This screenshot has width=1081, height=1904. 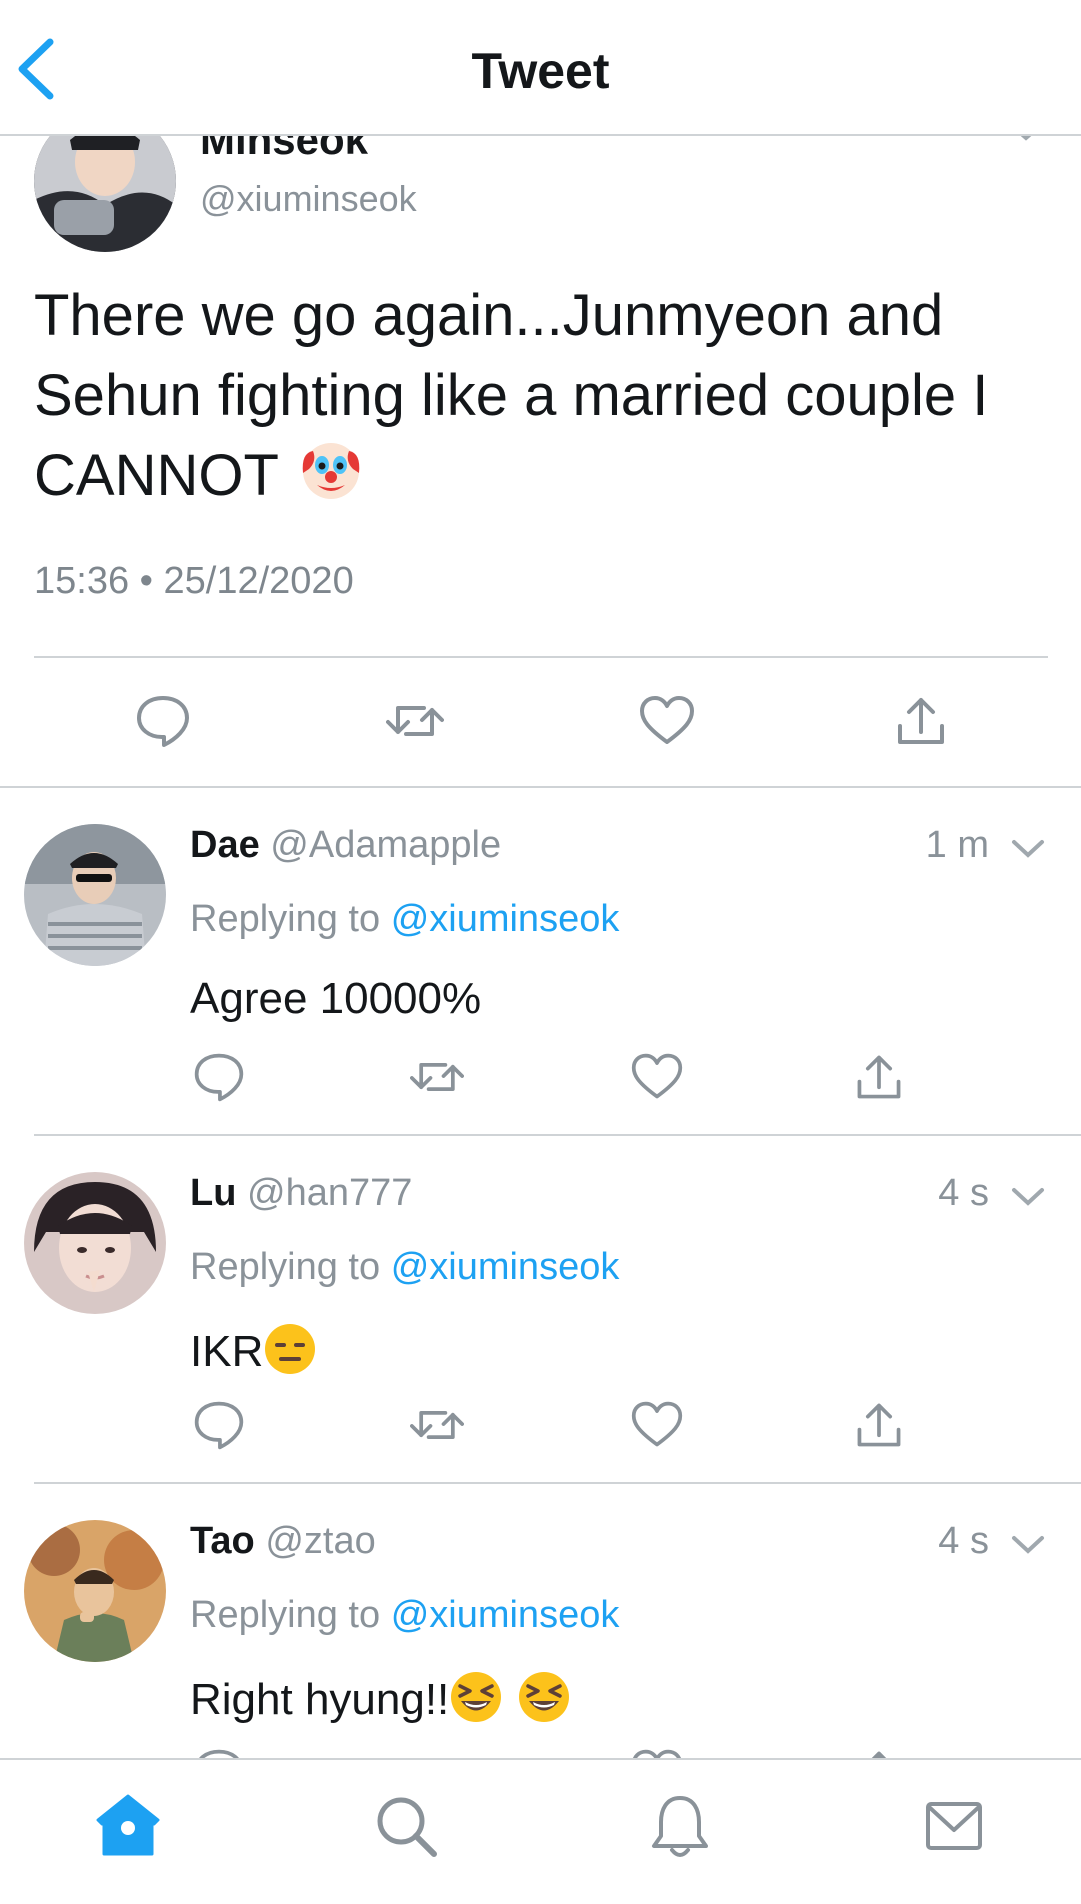 I want to click on reply-text: Right hyung!!, so click(x=380, y=1697).